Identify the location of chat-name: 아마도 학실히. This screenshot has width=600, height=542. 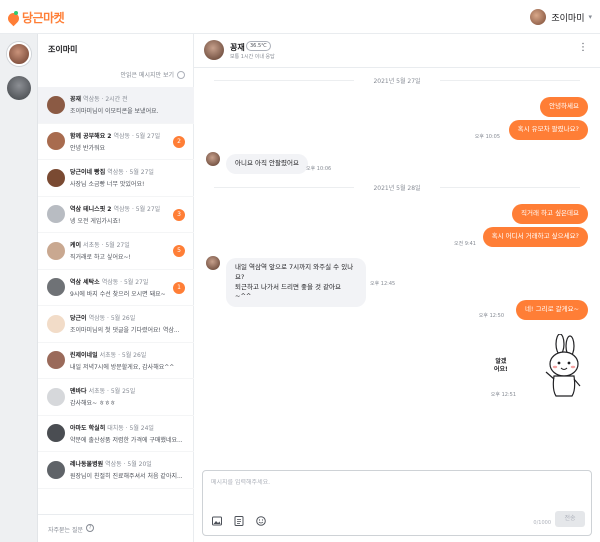
(88, 428).